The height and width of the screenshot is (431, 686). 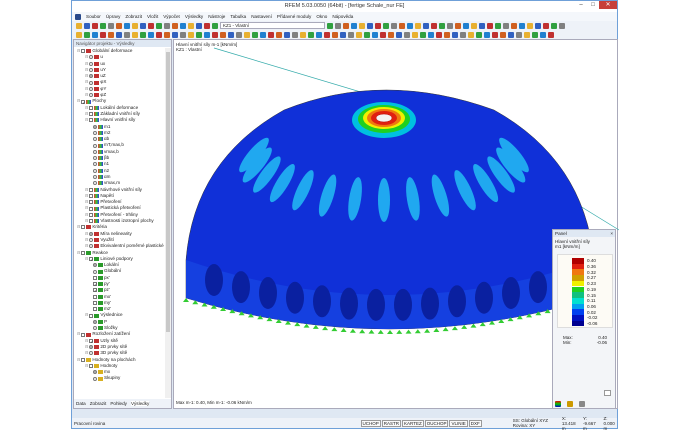 I want to click on navigator-tab: Data, so click(x=81, y=403).